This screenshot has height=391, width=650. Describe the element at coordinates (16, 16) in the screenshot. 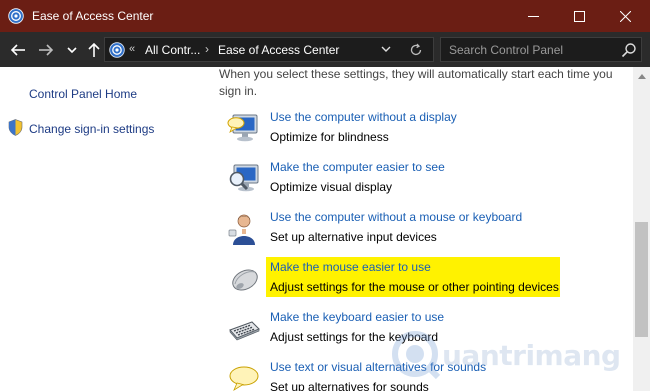

I see `ease-of-access-icon` at that location.